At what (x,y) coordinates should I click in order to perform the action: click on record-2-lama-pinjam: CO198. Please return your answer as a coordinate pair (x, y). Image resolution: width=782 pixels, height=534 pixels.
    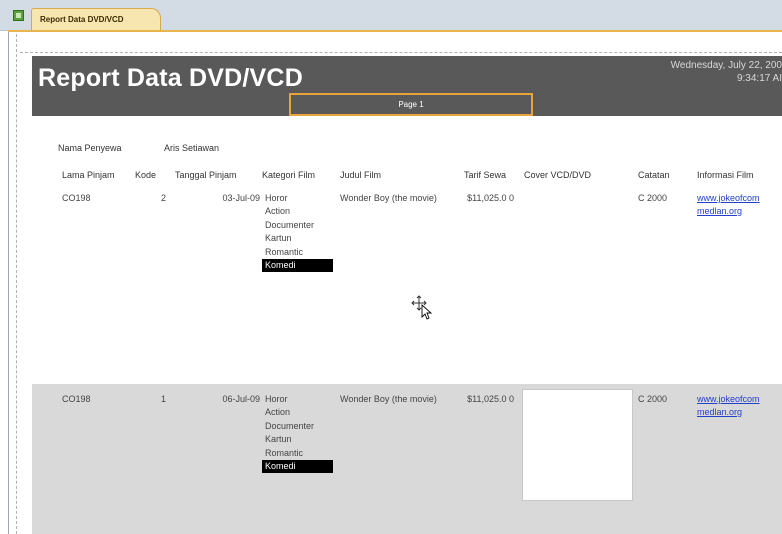
    Looking at the image, I should click on (76, 399).